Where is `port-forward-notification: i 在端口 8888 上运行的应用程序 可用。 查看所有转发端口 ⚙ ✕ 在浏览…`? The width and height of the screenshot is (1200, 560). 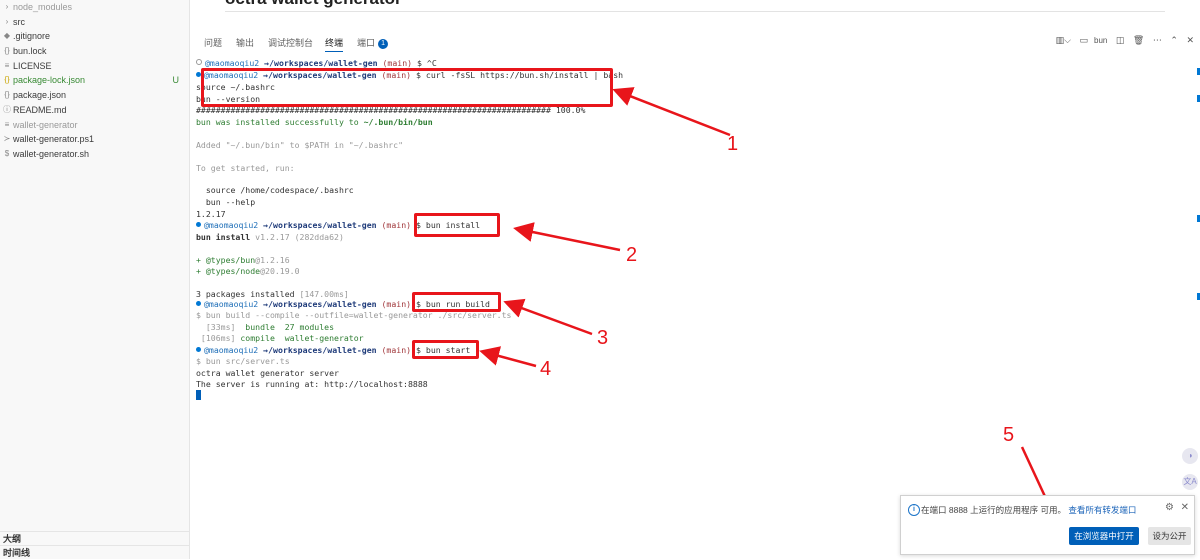
port-forward-notification: i 在端口 8888 上运行的应用程序 可用。 查看所有转发端口 ⚙ ✕ 在浏览… is located at coordinates (1047, 525).